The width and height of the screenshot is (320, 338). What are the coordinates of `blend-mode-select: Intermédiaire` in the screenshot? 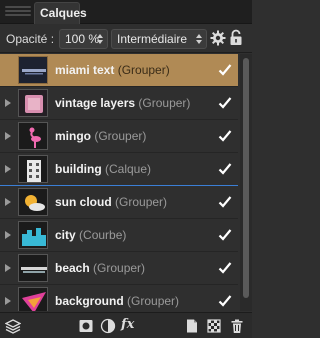 It's located at (159, 39).